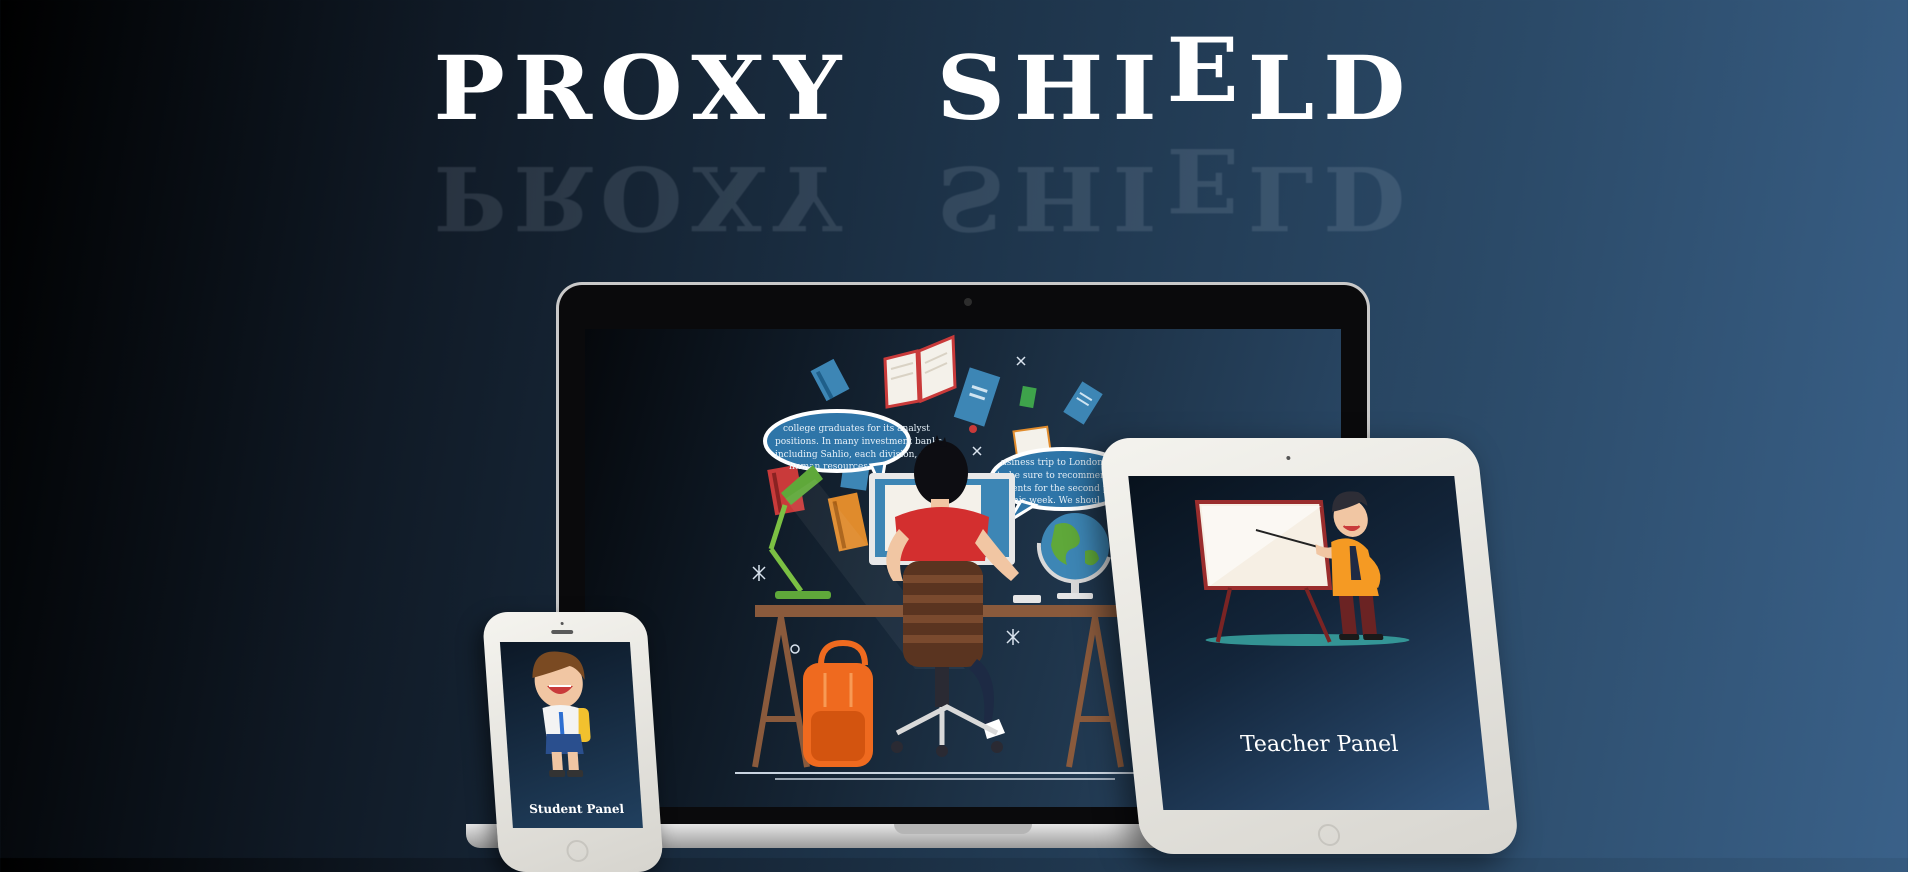  I want to click on bubble-text-line: his week. We shoul, so click(1056, 501).